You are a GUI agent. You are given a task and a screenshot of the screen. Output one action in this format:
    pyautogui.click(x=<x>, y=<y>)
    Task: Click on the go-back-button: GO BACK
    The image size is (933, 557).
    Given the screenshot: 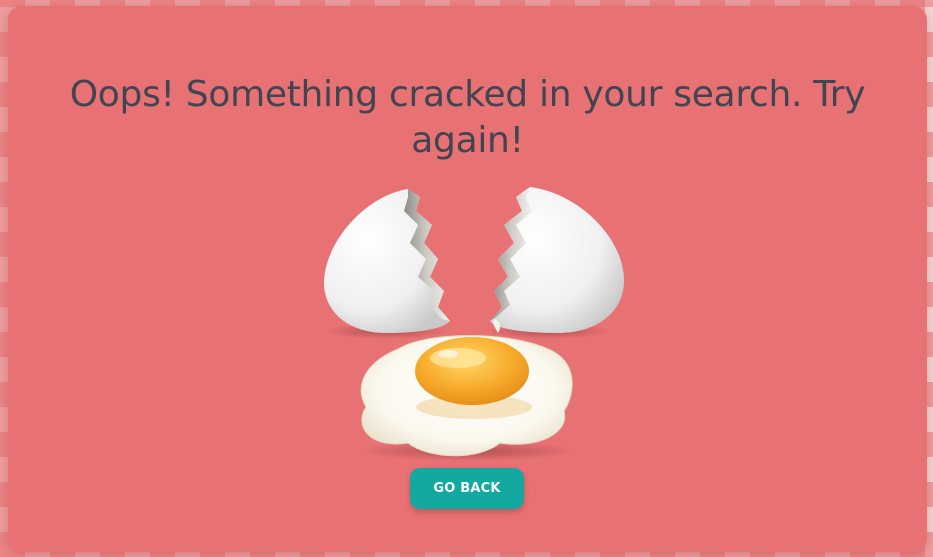 What is the action you would take?
    pyautogui.click(x=467, y=488)
    